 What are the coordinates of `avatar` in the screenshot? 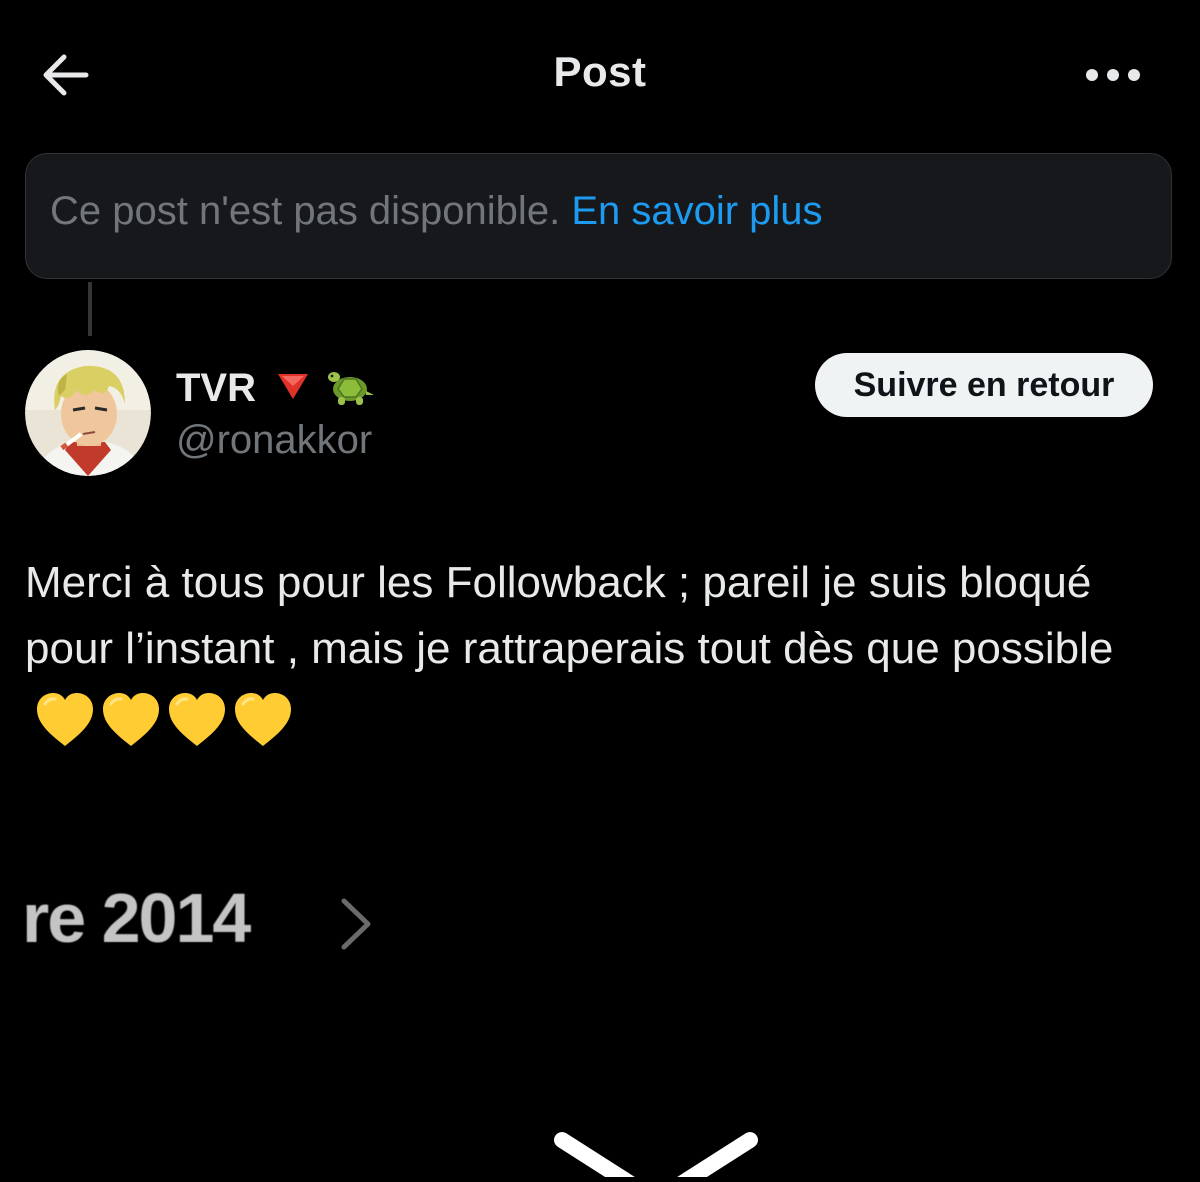 It's located at (88, 413).